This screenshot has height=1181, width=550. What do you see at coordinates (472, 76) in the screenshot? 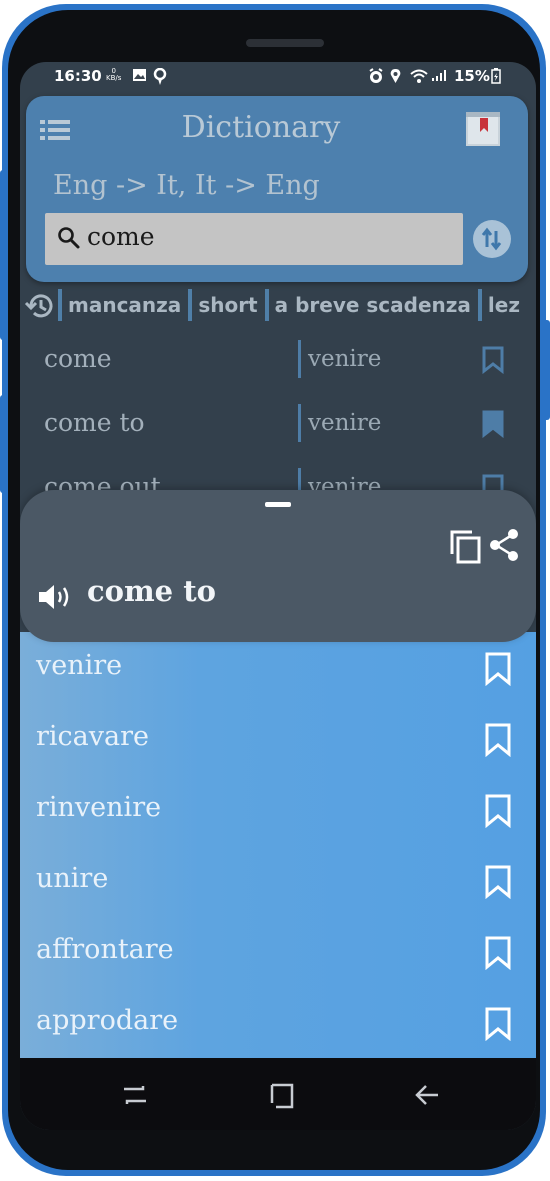
I see `battery-percent: 15%` at bounding box center [472, 76].